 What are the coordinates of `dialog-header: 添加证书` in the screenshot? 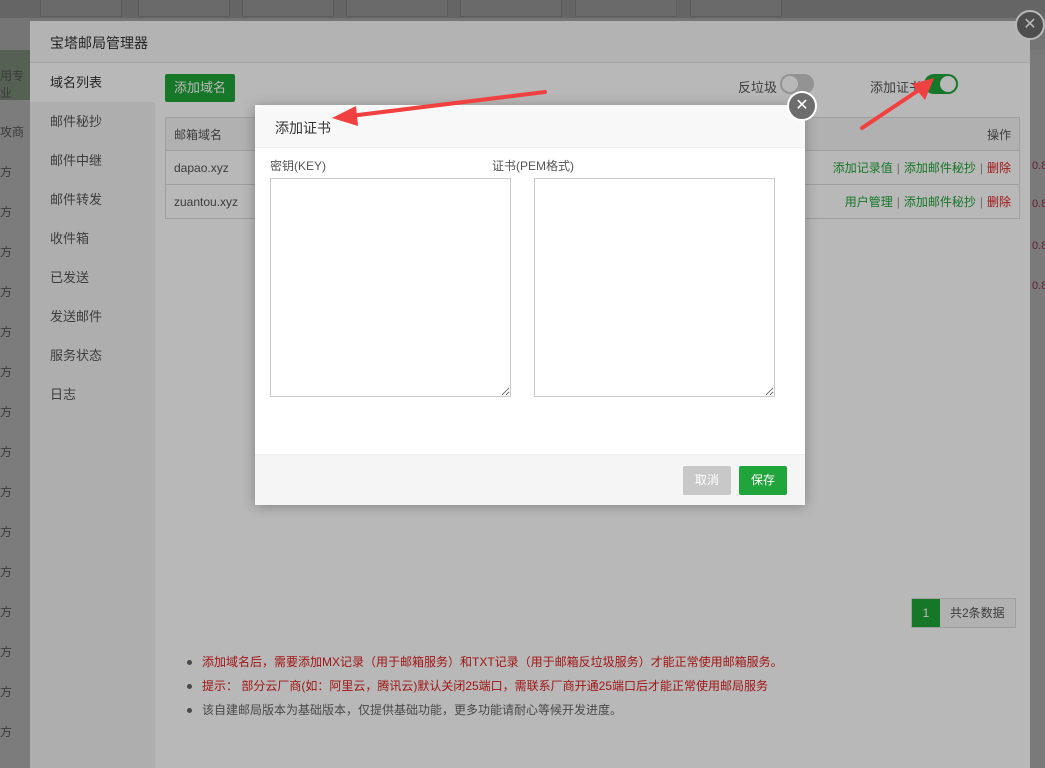 It's located at (530, 126).